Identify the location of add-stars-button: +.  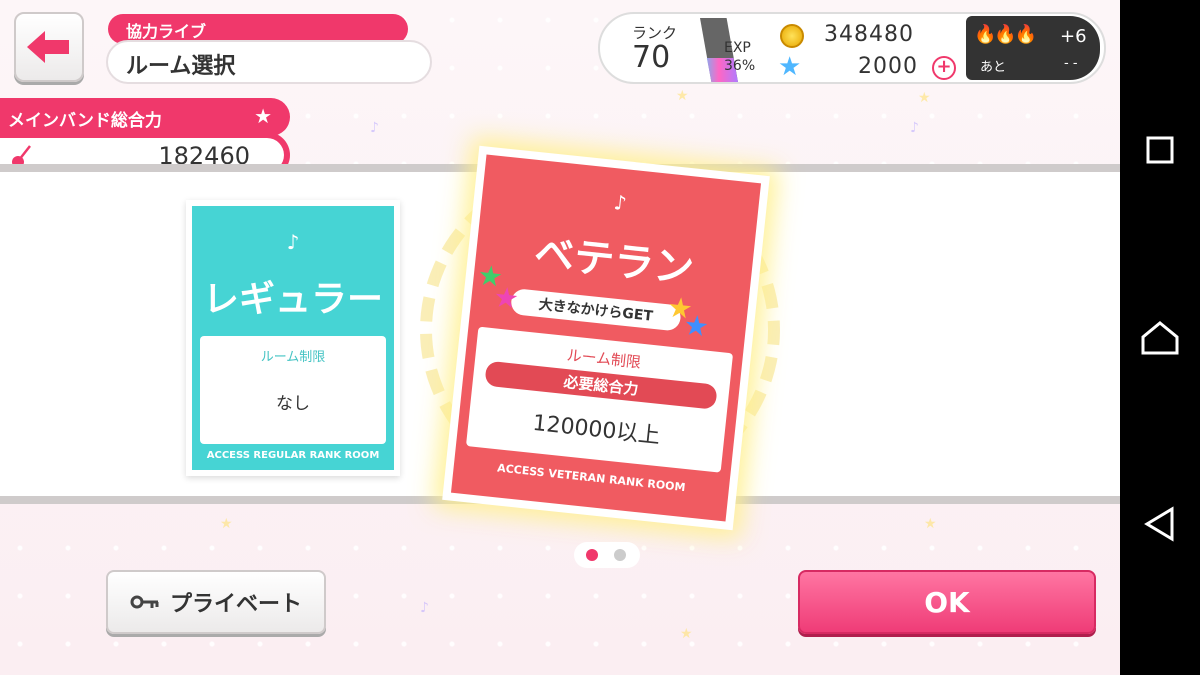
(944, 68).